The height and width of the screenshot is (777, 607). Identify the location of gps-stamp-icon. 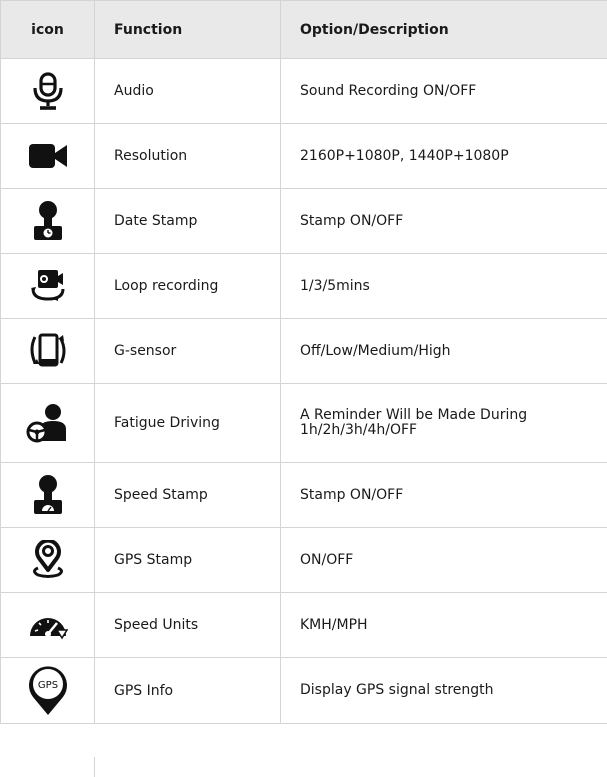
(47, 559).